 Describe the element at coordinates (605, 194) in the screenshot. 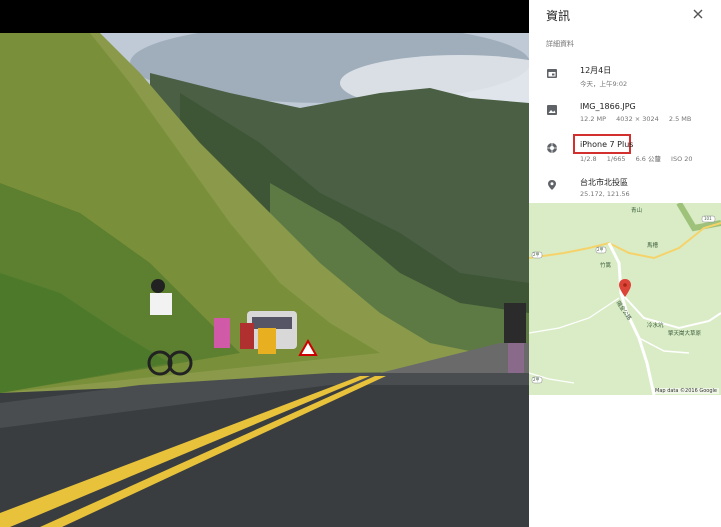

I see `location-coords: 25.172, 121.56` at that location.